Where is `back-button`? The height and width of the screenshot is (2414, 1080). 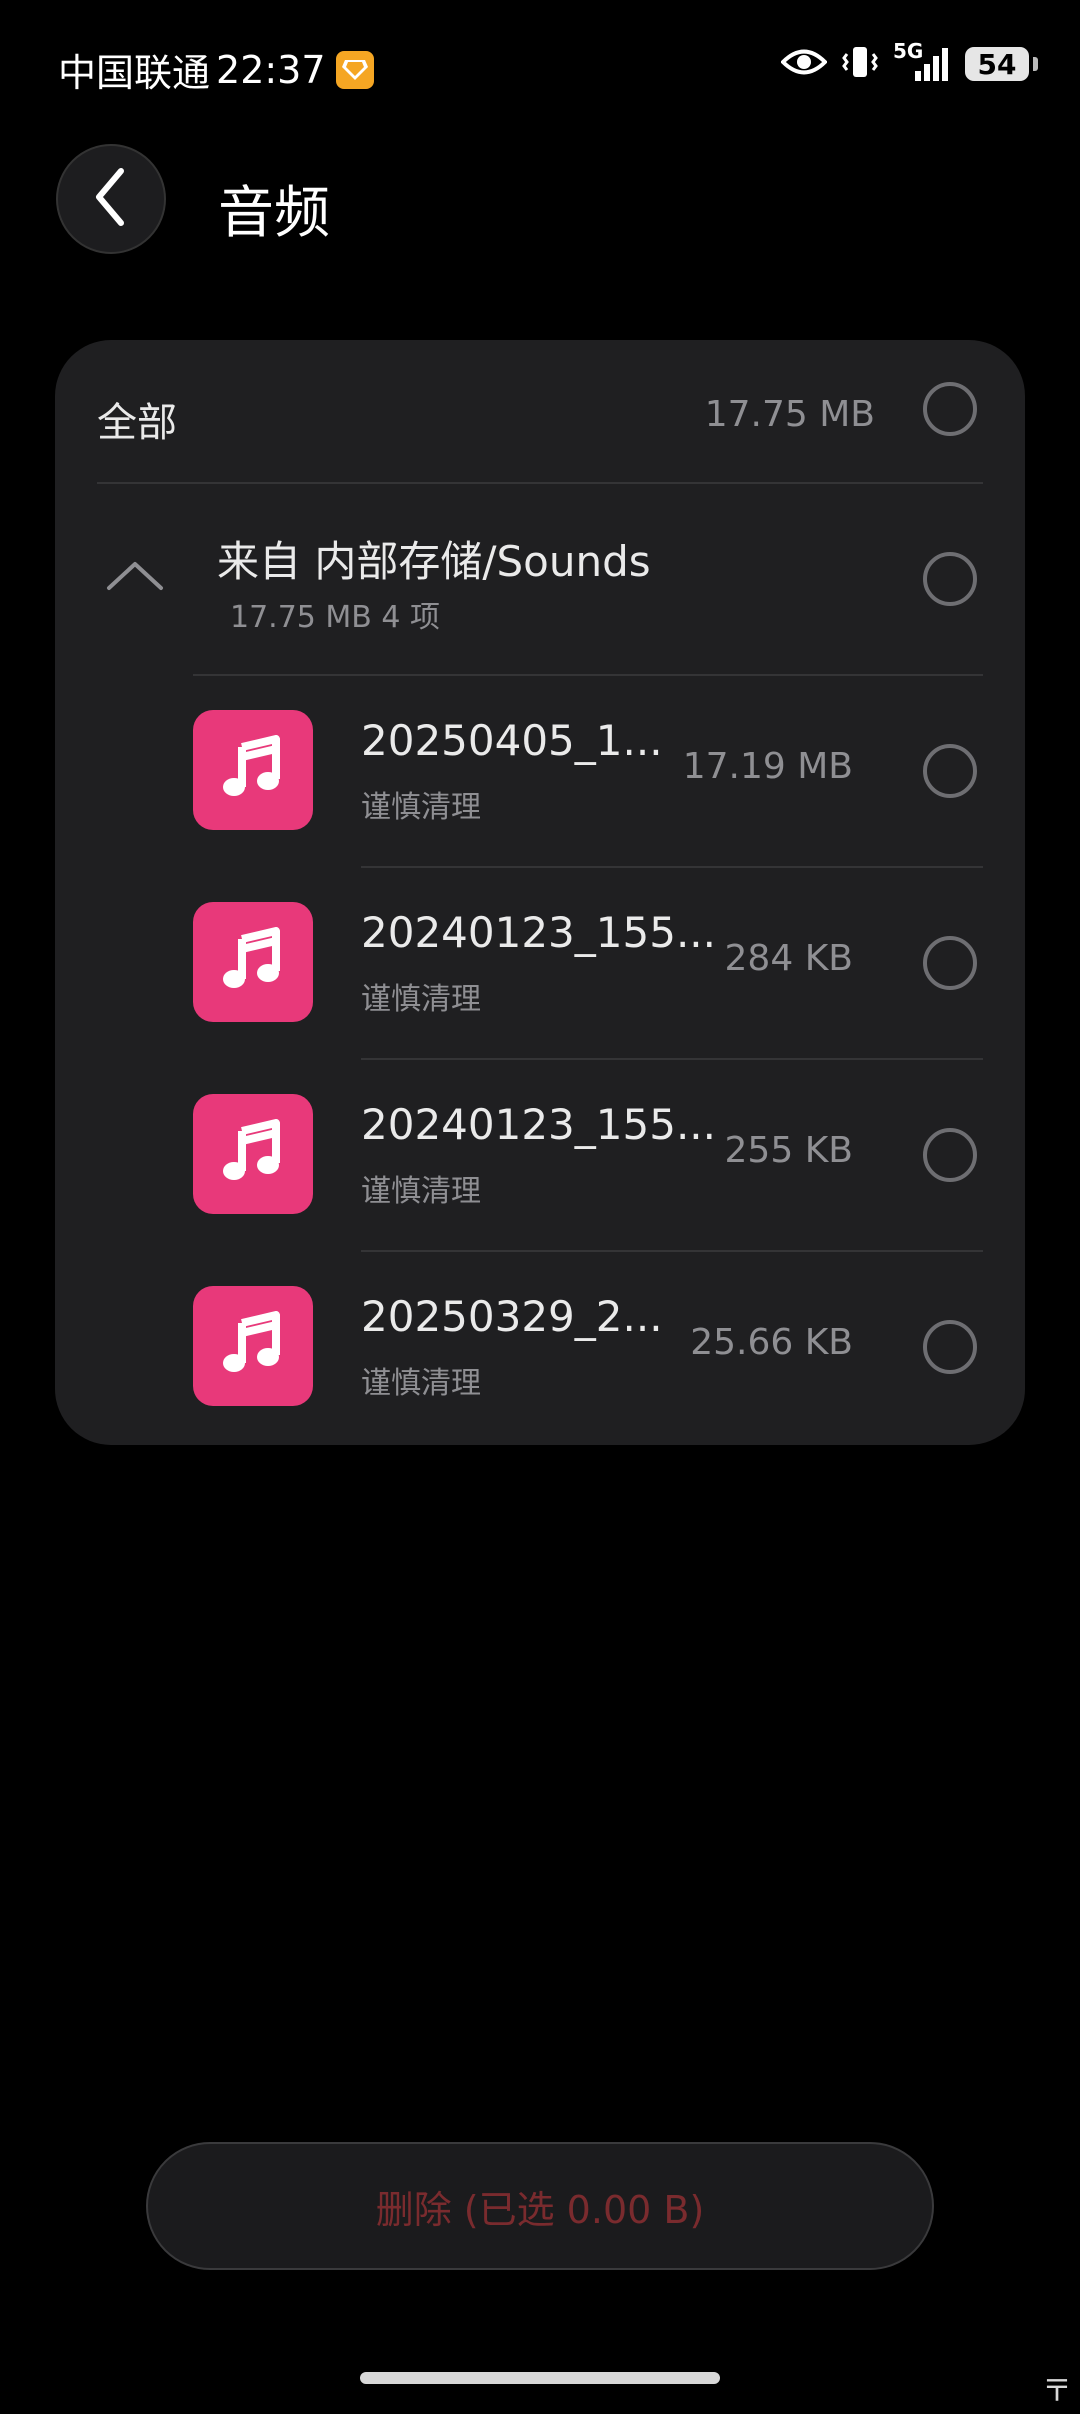 back-button is located at coordinates (111, 199).